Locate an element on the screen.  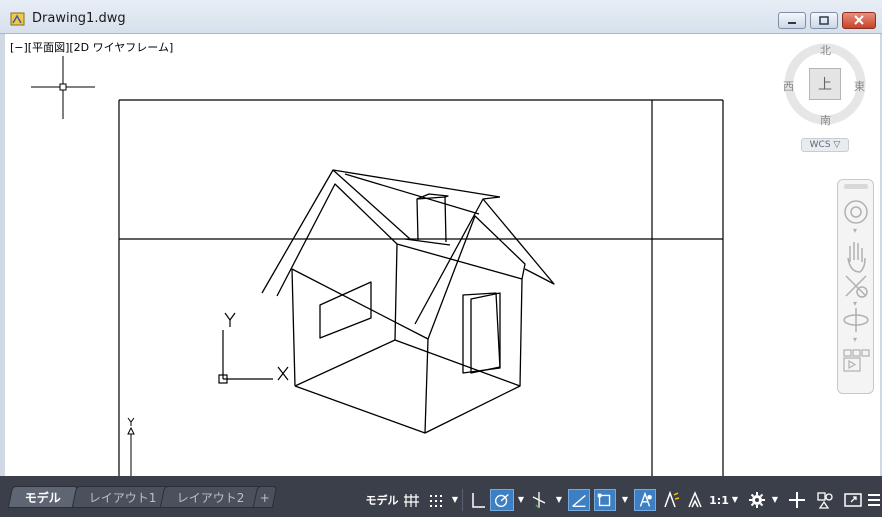
wcs-menu-button: WCS ▽ is located at coordinates (825, 145).